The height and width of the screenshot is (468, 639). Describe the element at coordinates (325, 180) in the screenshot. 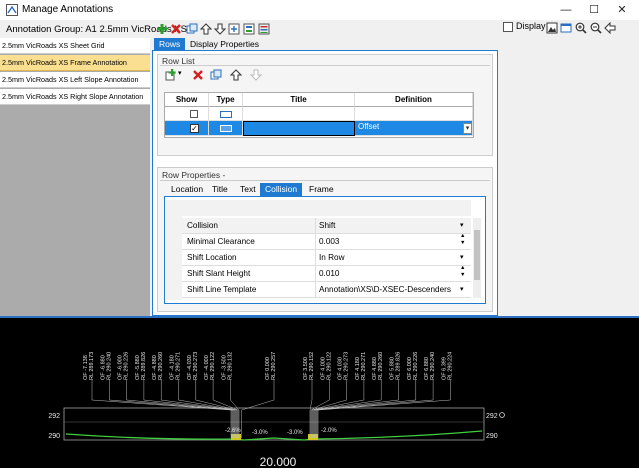

I see `divider` at that location.